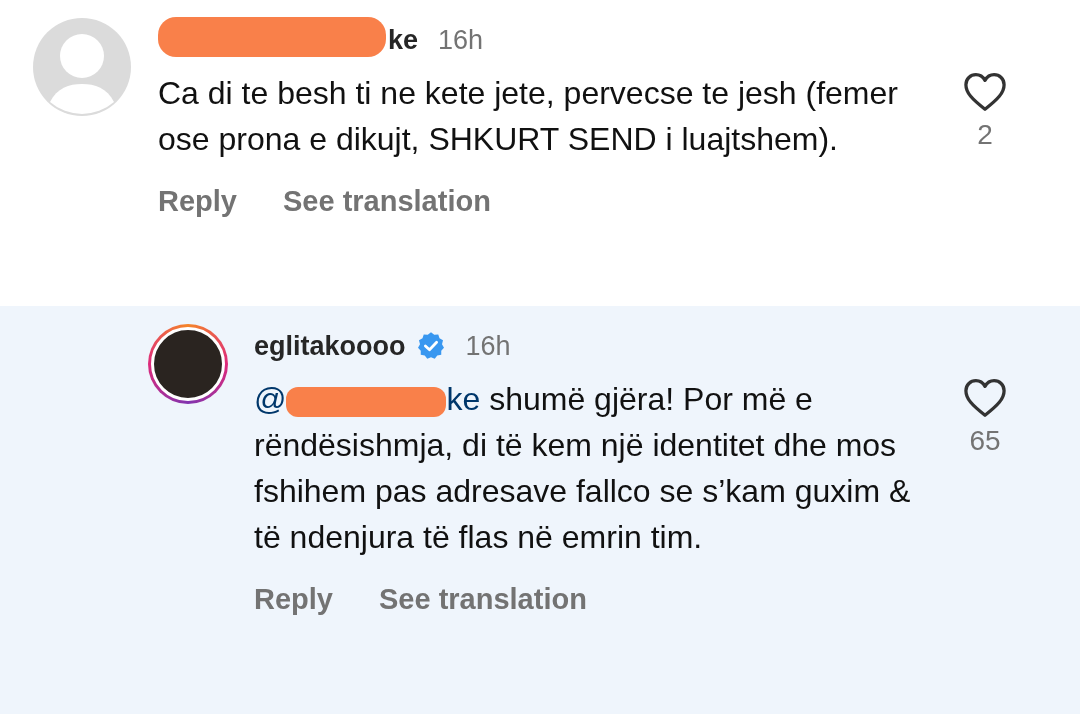  Describe the element at coordinates (330, 346) in the screenshot. I see `username: eglitakoooo` at that location.